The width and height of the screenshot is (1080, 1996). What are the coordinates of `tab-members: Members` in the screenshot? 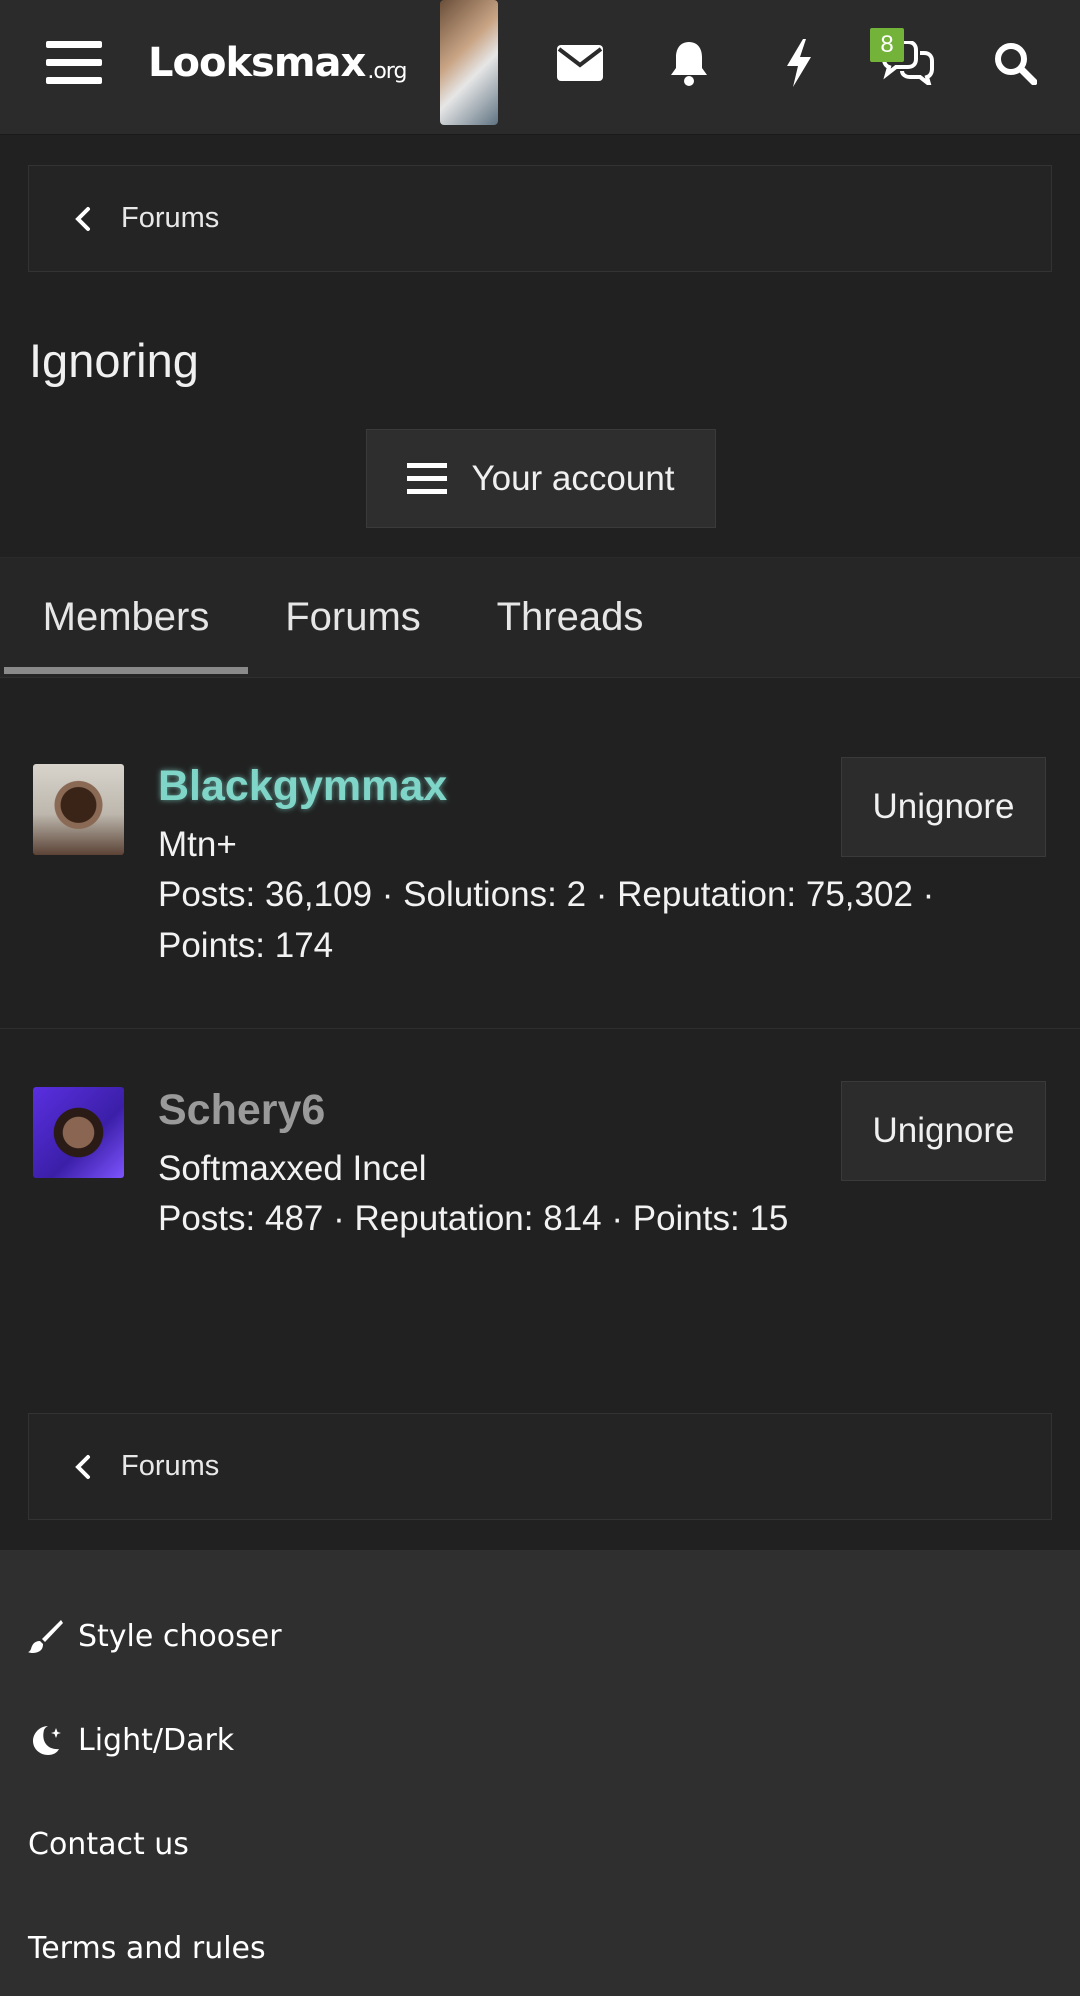 It's located at (126, 617).